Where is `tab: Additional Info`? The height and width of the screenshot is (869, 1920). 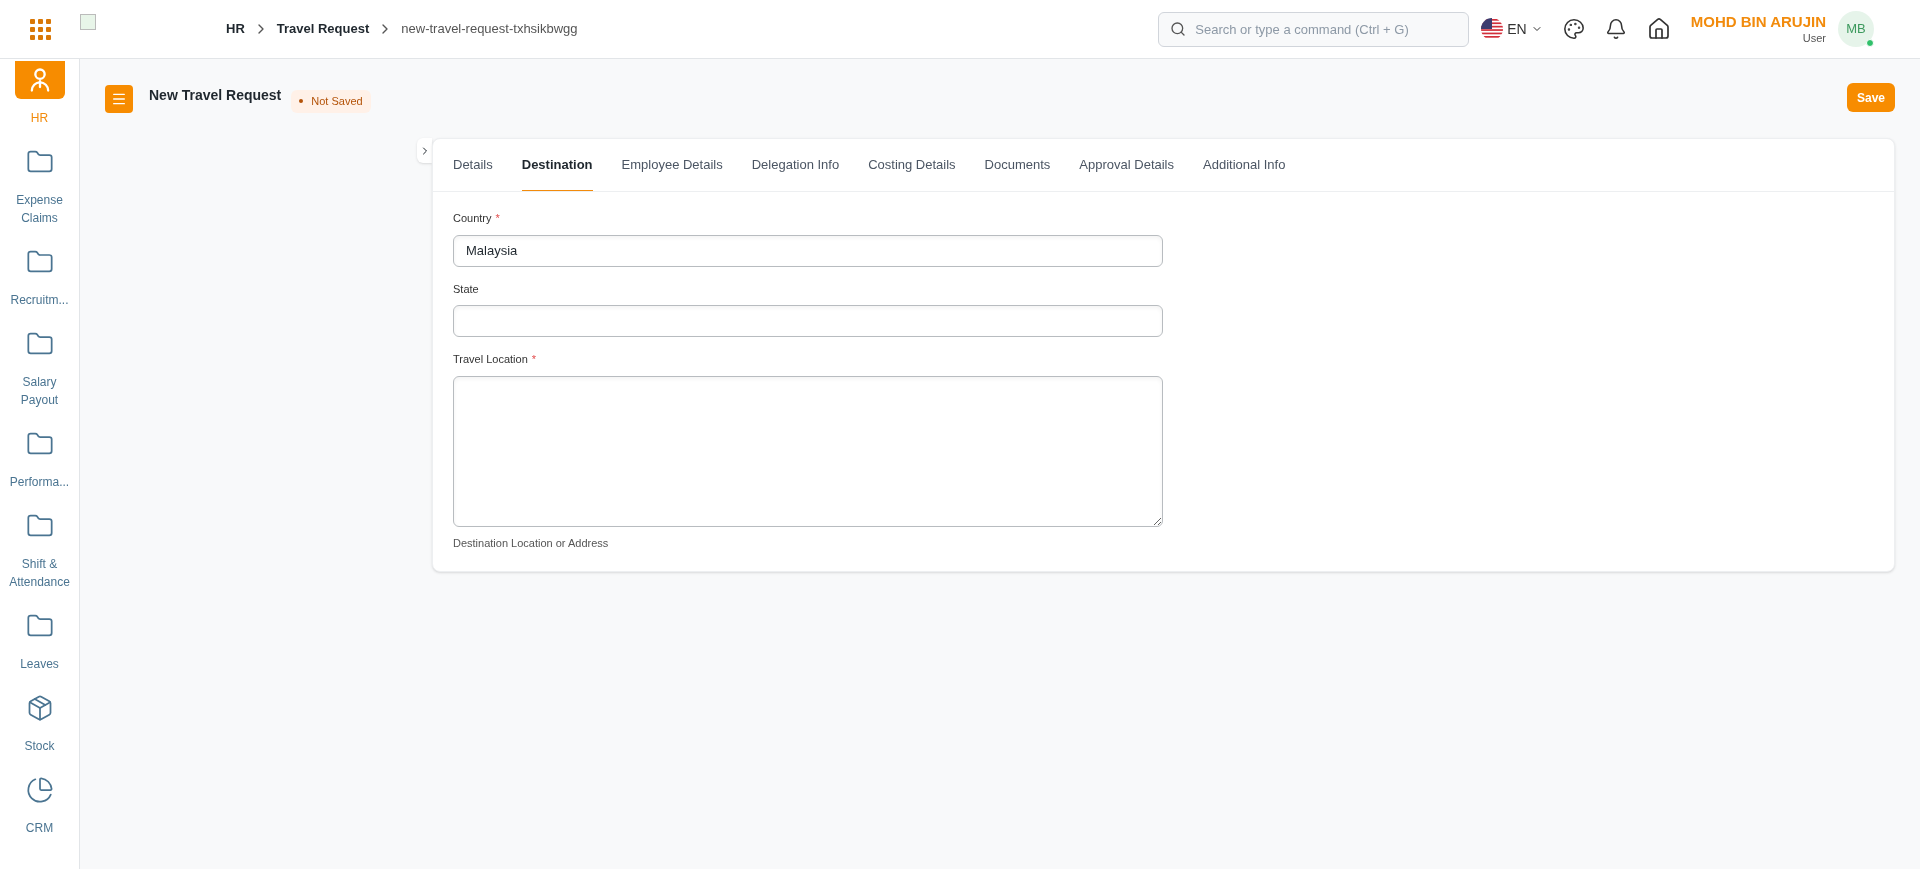 tab: Additional Info is located at coordinates (1244, 165).